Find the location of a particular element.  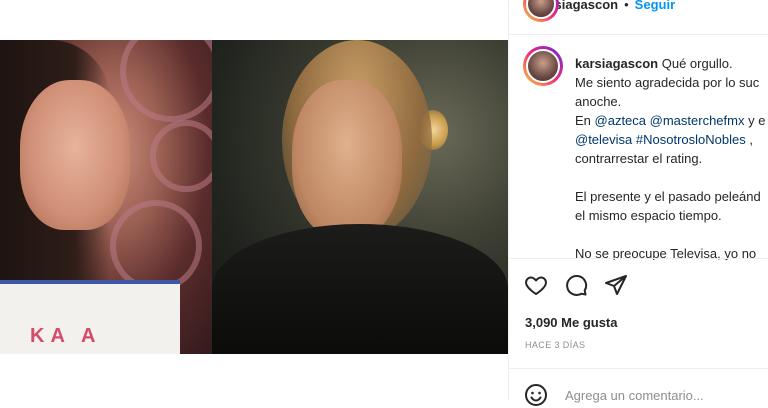

caption-username: karsiagascon is located at coordinates (616, 63).